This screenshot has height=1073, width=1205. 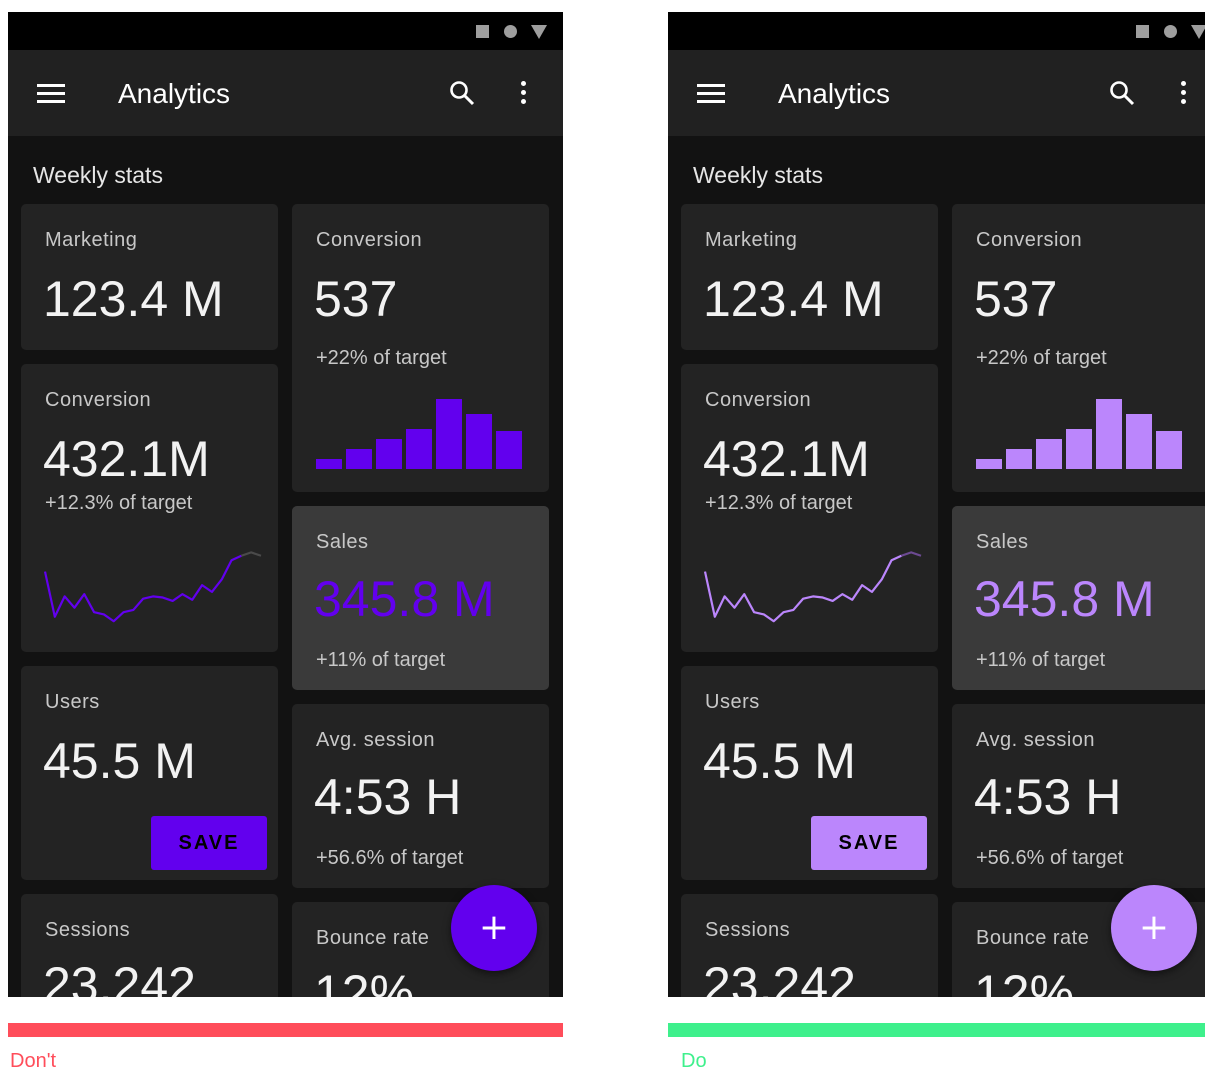 What do you see at coordinates (694, 1061) in the screenshot?
I see `do-label: Do` at bounding box center [694, 1061].